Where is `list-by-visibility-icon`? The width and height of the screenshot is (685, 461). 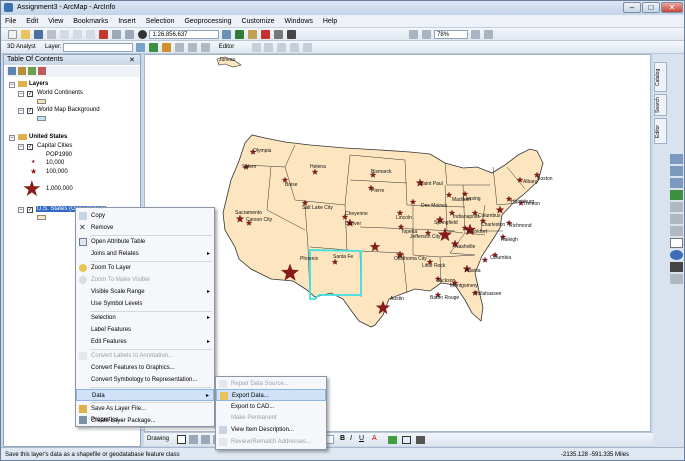
list-by-visibility-icon is located at coordinates (32, 71).